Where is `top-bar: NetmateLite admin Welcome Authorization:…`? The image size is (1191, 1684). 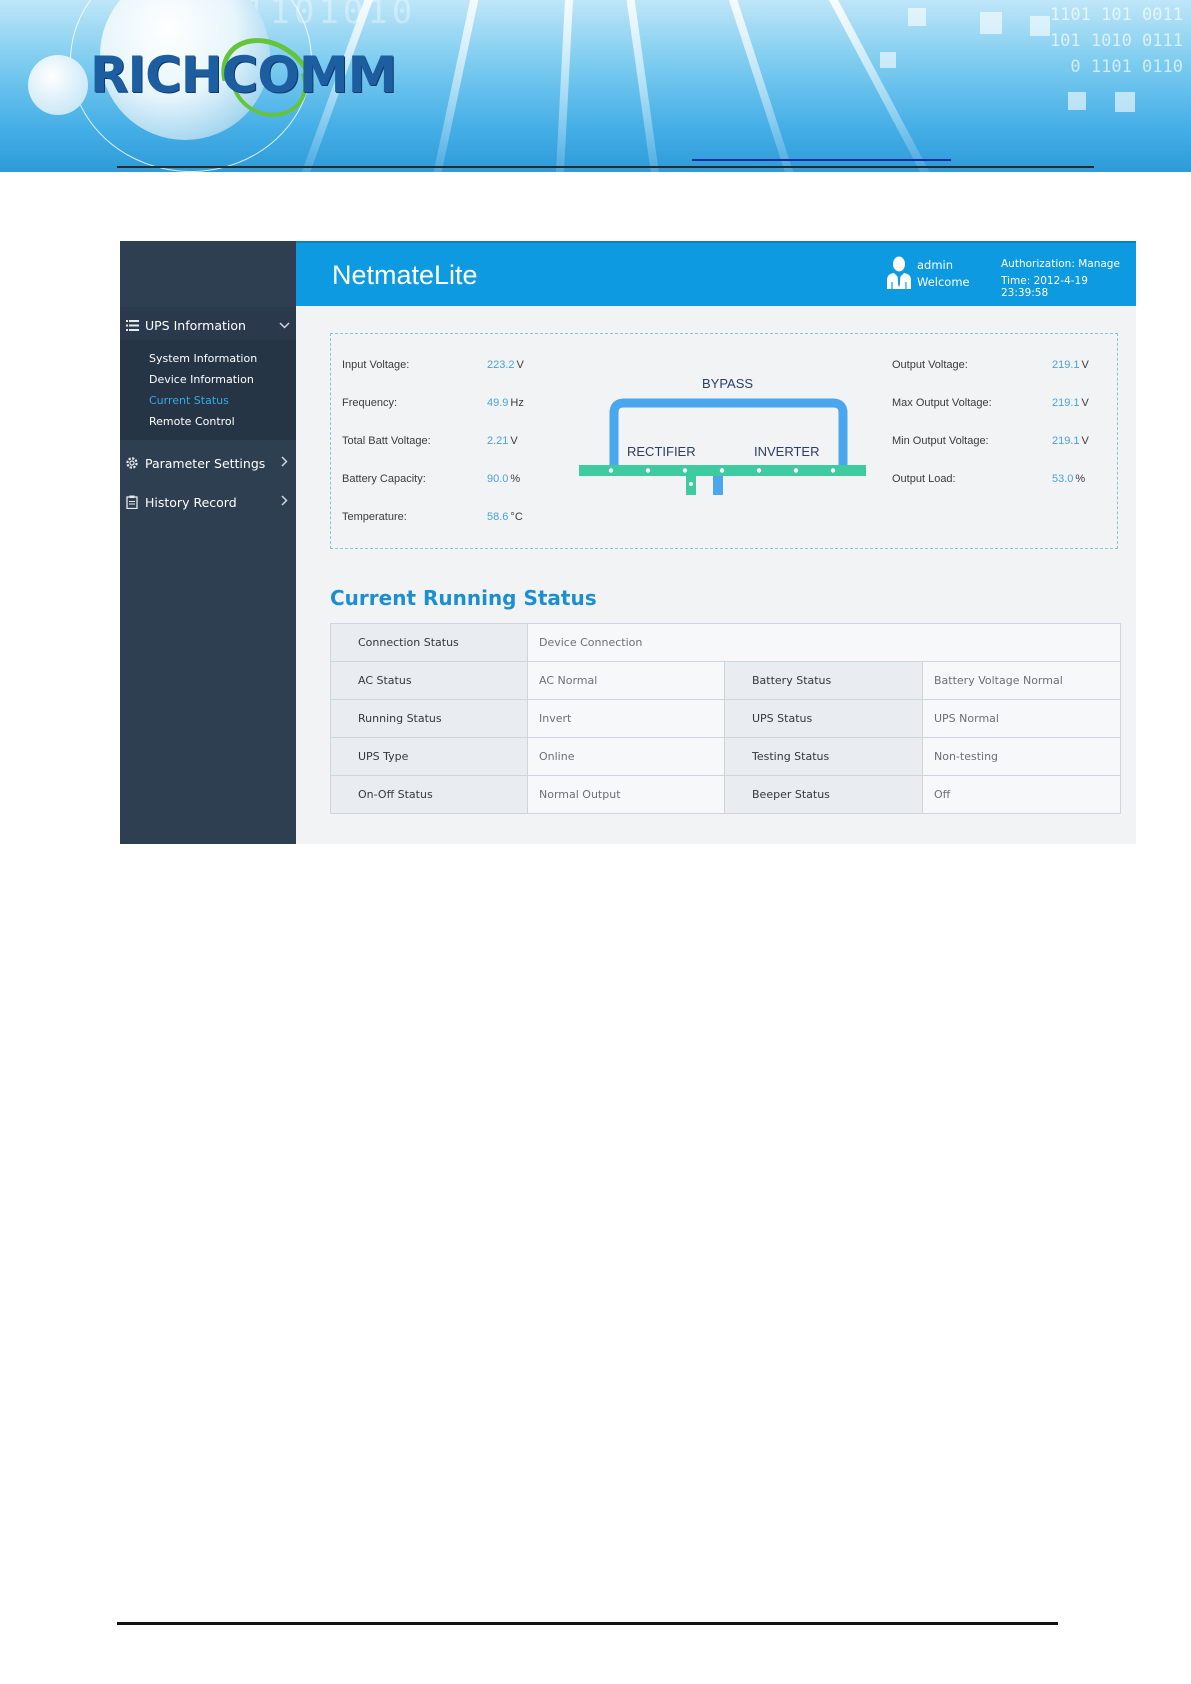 top-bar: NetmateLite admin Welcome Authorization:… is located at coordinates (716, 273).